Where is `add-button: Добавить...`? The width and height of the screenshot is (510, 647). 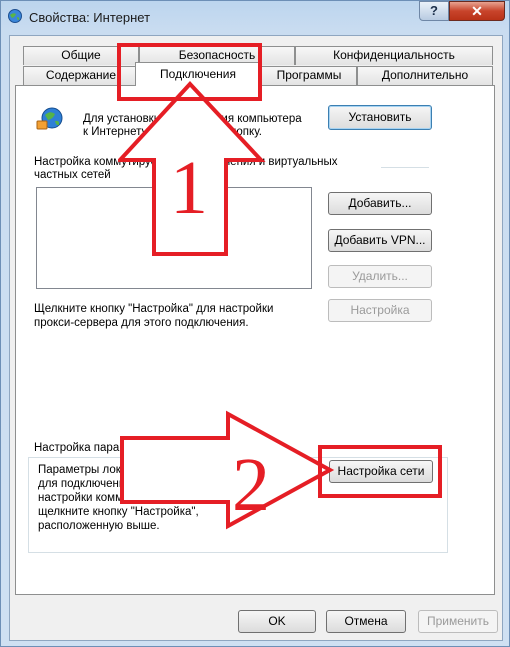
add-button: Добавить... is located at coordinates (380, 203).